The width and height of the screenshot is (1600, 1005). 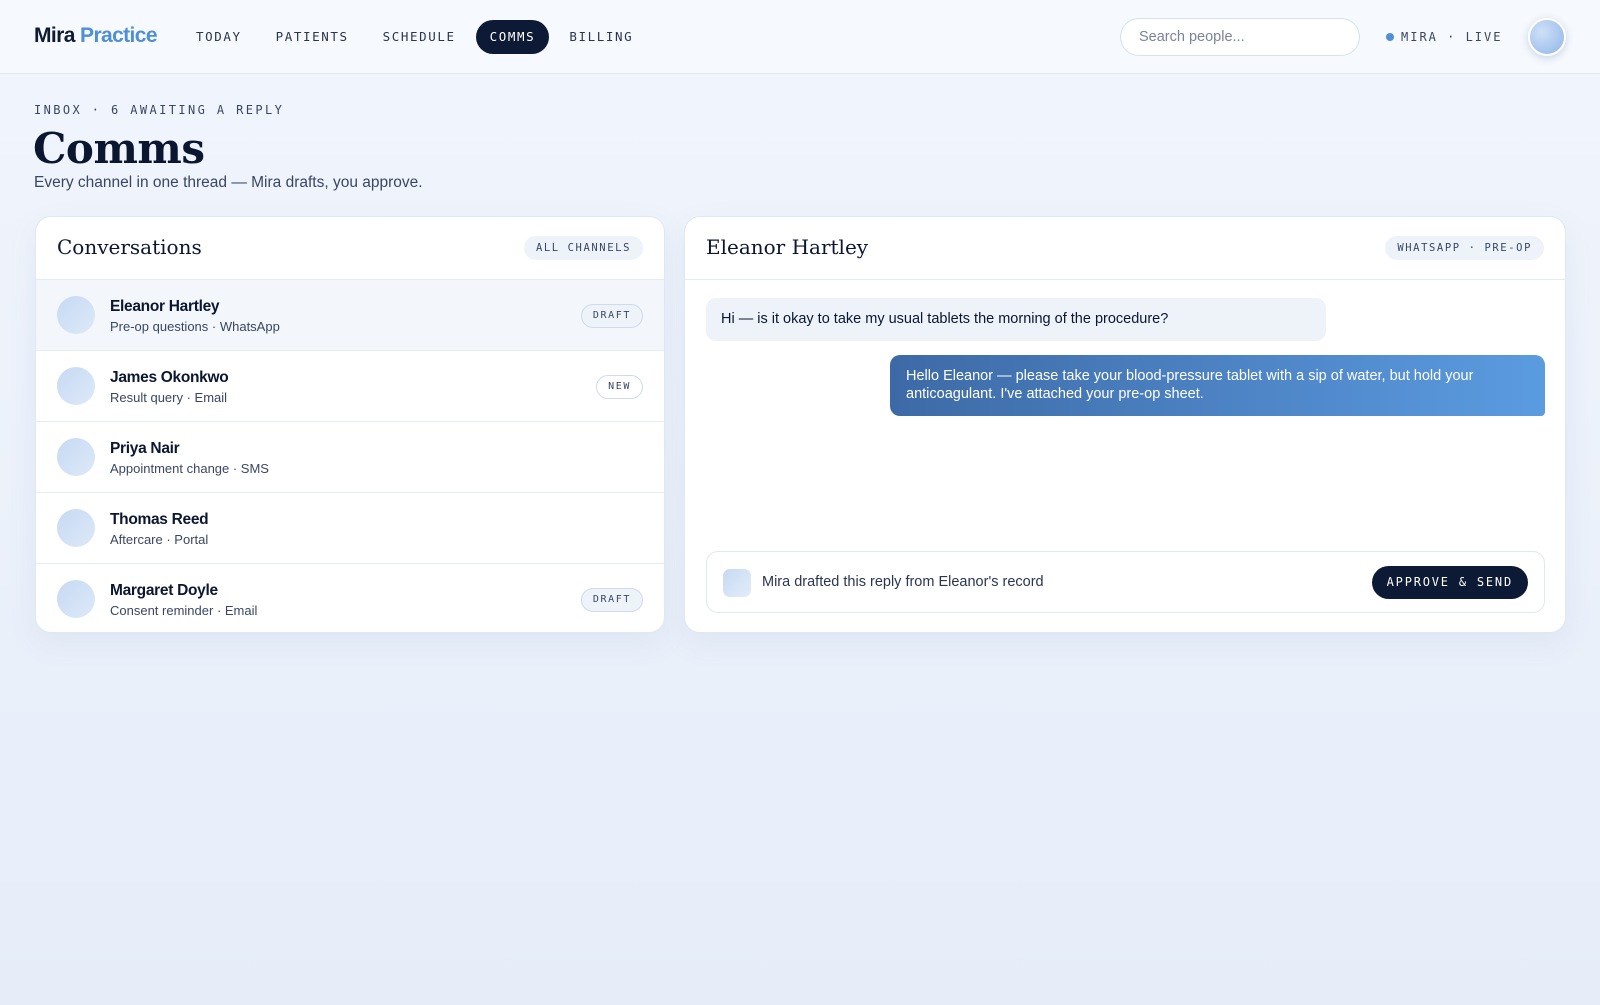 I want to click on status-badge: NEW, so click(x=619, y=387).